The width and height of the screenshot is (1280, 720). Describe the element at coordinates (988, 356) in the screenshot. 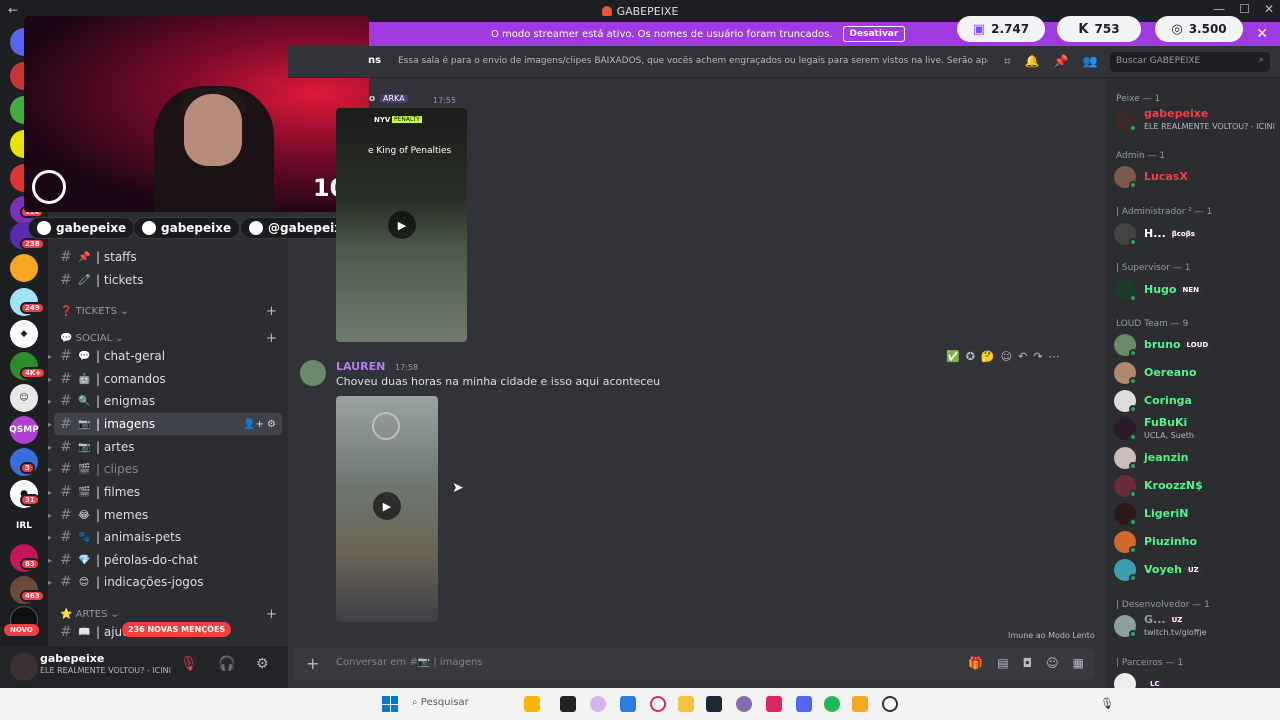

I see `reaction-icon: 🤔` at that location.